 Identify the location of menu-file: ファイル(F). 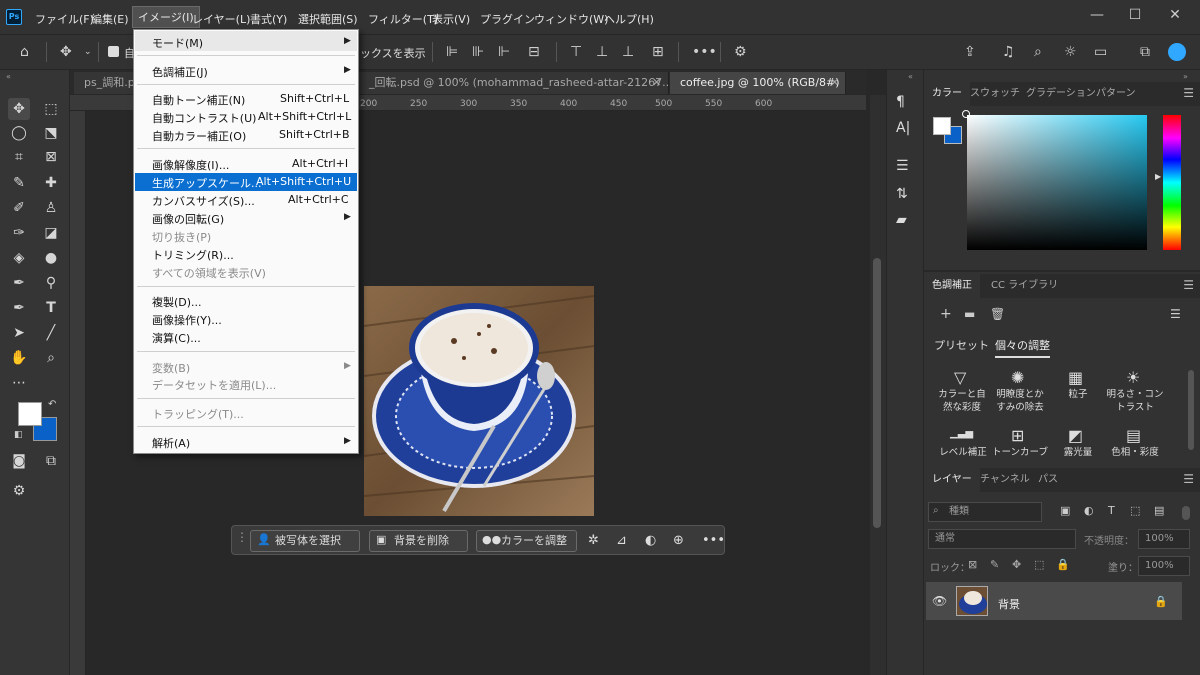
(64, 19).